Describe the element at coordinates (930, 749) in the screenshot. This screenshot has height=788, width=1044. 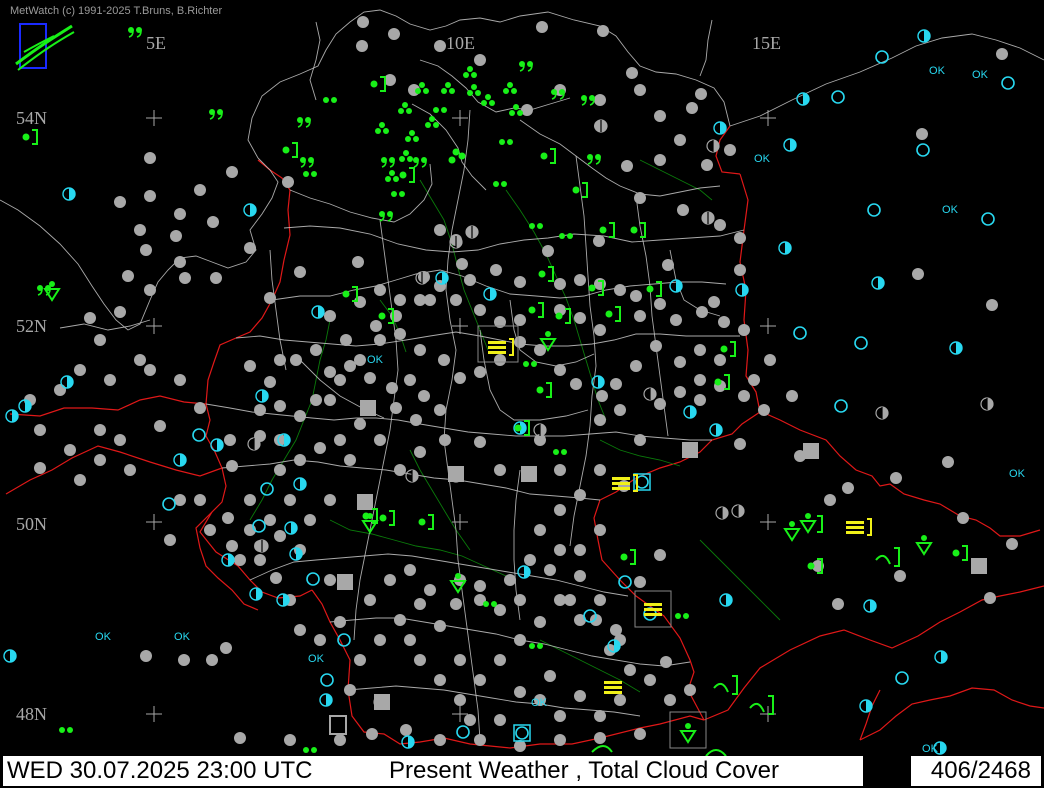
I see `ok-label: OK` at that location.